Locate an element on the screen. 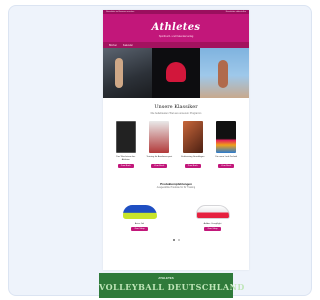 The image size is (320, 300). products-subtitle: Ausgewählte Produkte für Ihr Training is located at coordinates (176, 188).